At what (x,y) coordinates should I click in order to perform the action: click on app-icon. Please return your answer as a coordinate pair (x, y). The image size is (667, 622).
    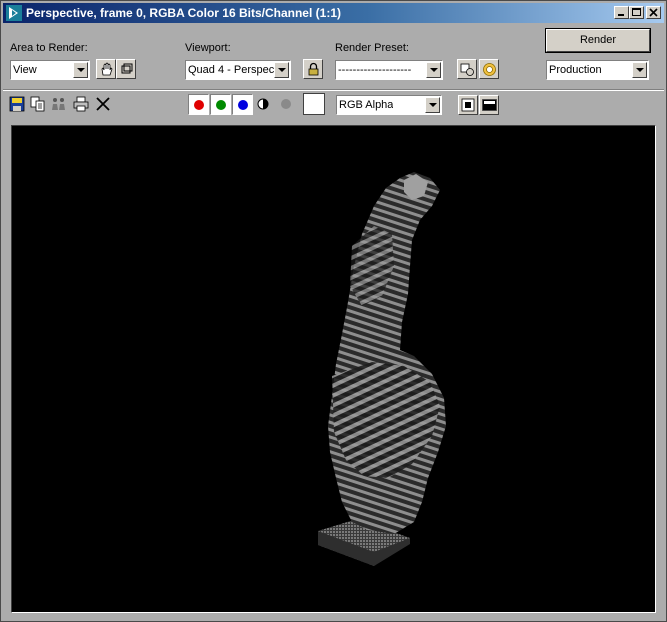
    Looking at the image, I should click on (14, 13).